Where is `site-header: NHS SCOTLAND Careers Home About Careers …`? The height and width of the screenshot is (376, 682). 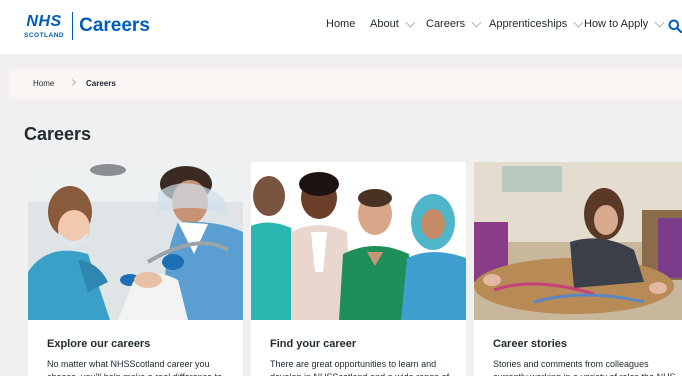 site-header: NHS SCOTLAND Careers Home About Careers … is located at coordinates (341, 27).